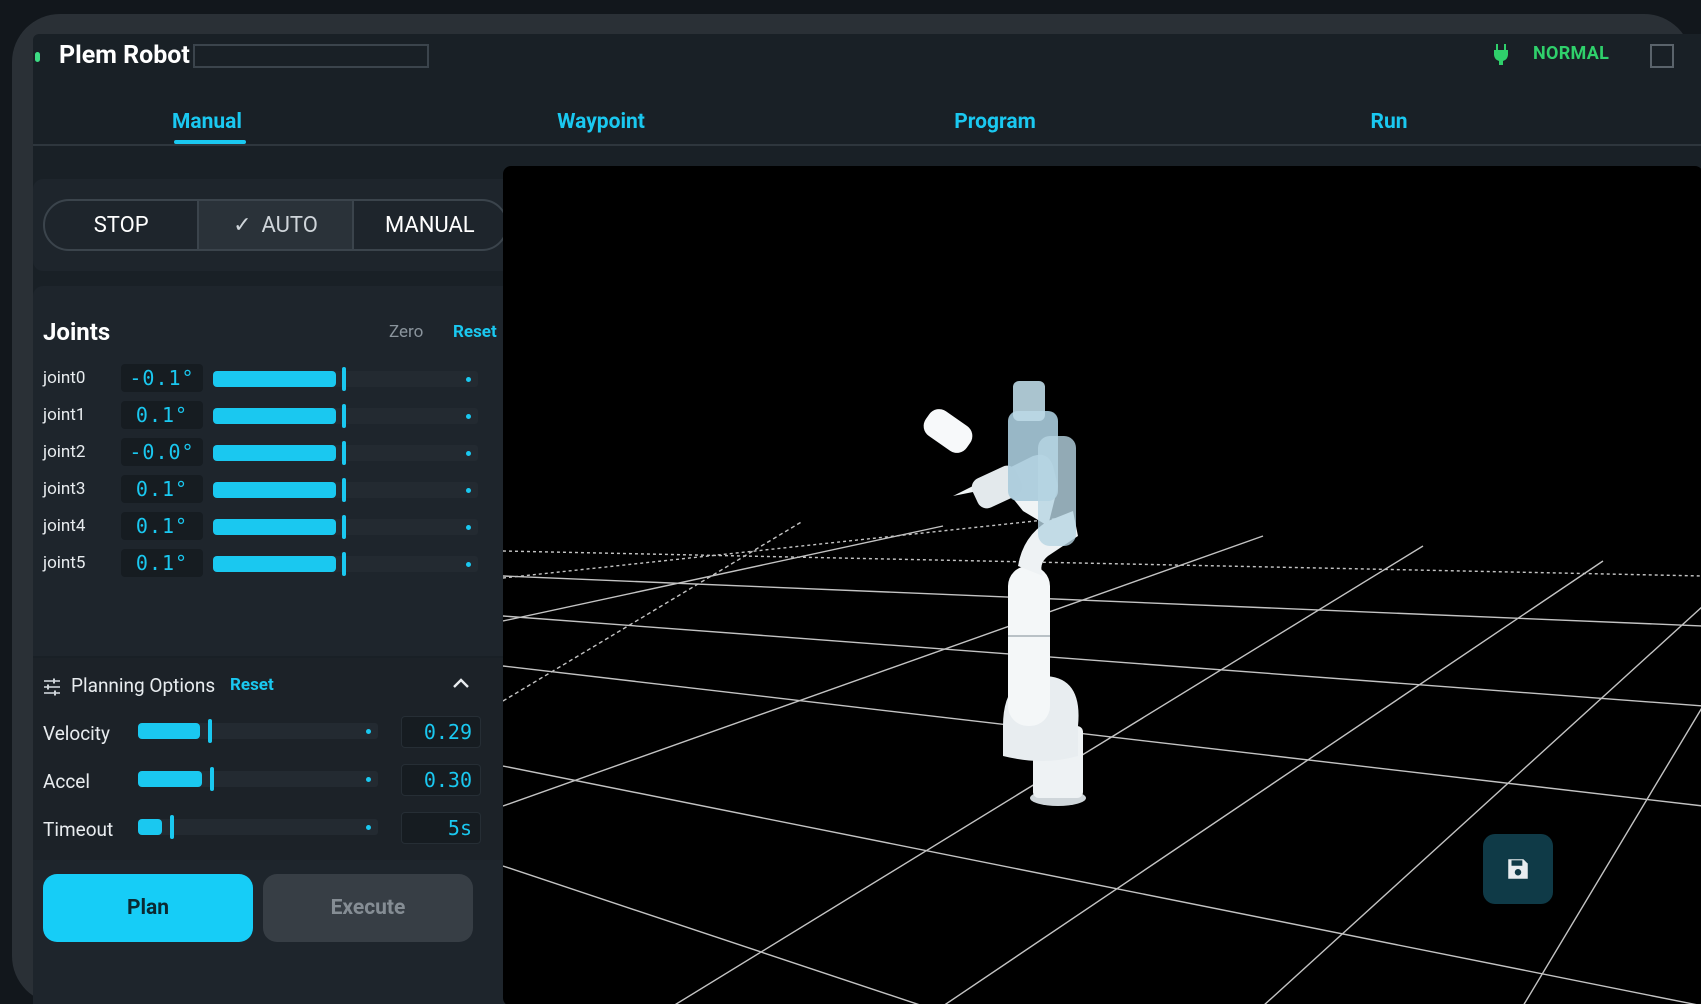 This screenshot has height=1004, width=1701. I want to click on zero-button: Zero, so click(406, 332).